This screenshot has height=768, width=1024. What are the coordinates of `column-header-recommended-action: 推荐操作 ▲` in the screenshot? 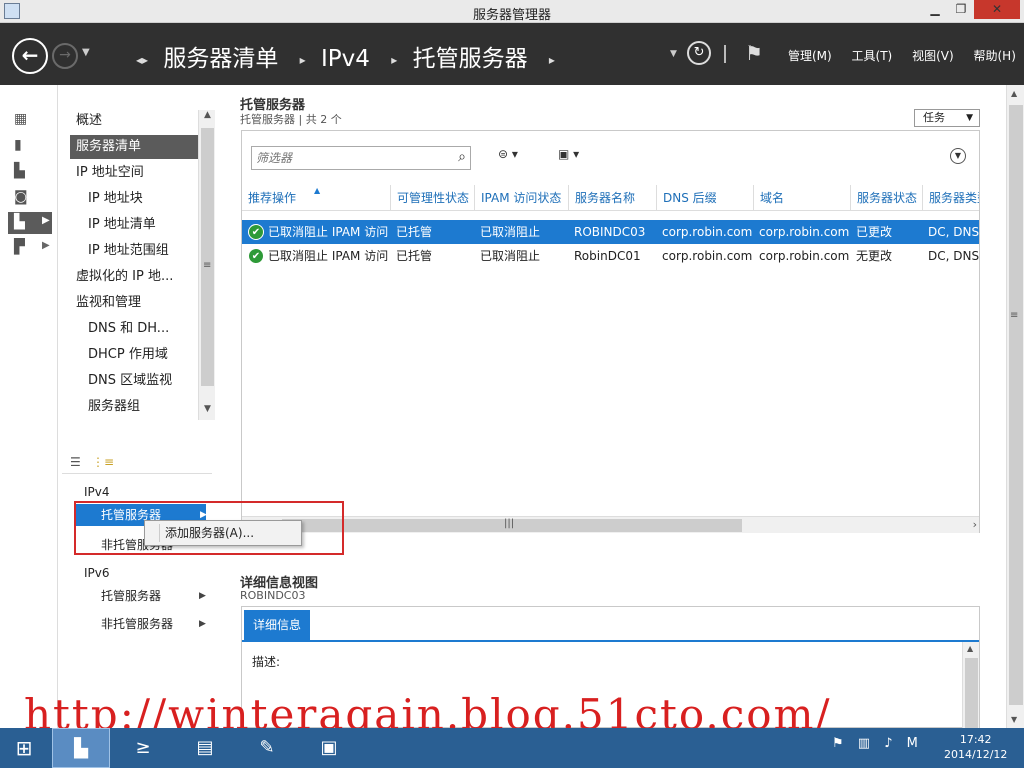 It's located at (316, 198).